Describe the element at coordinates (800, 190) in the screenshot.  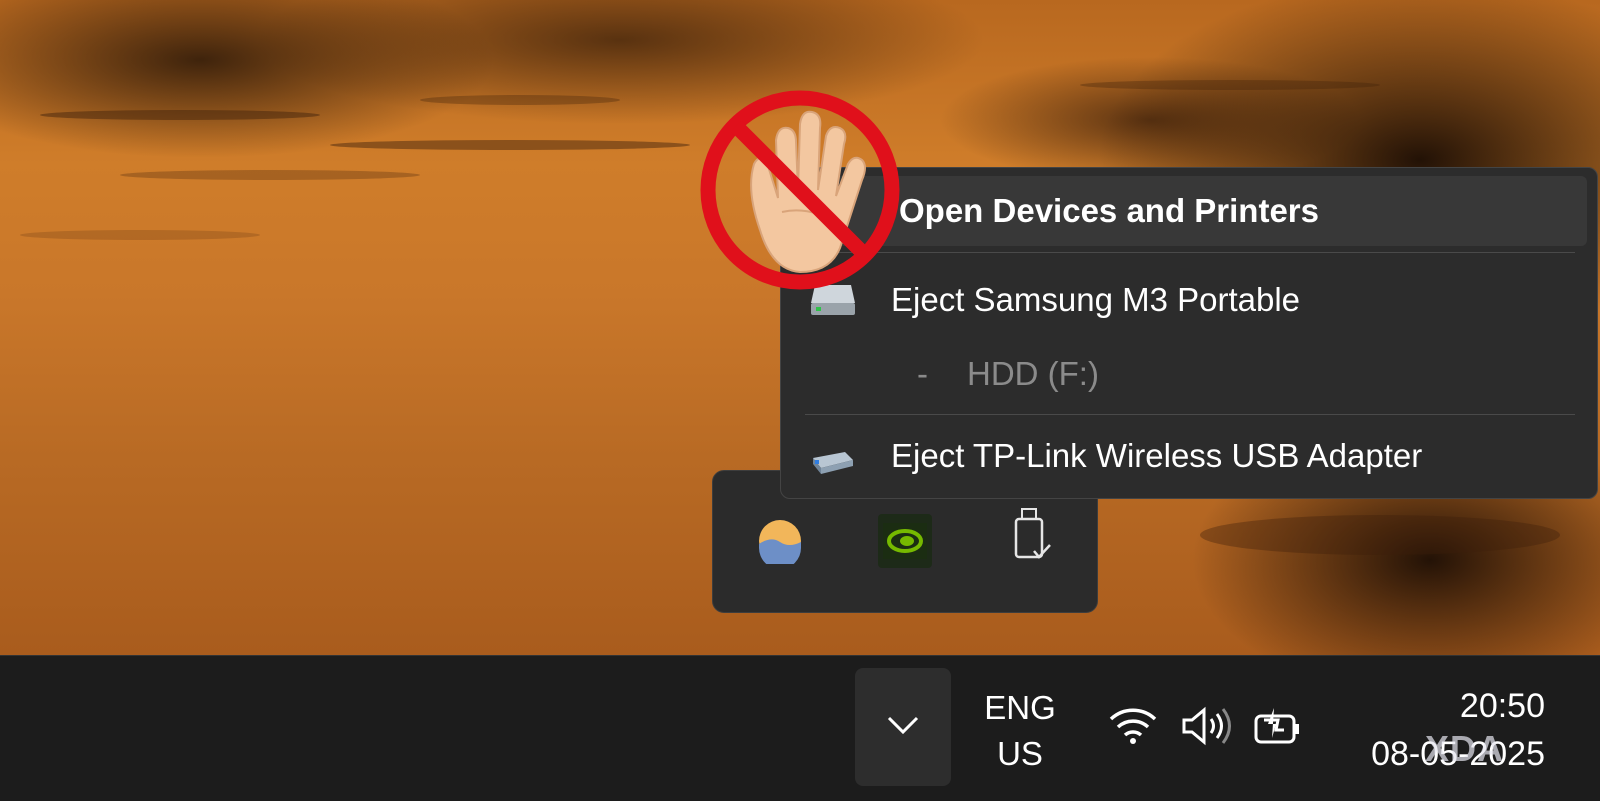
I see `prohibited-hand-icon` at that location.